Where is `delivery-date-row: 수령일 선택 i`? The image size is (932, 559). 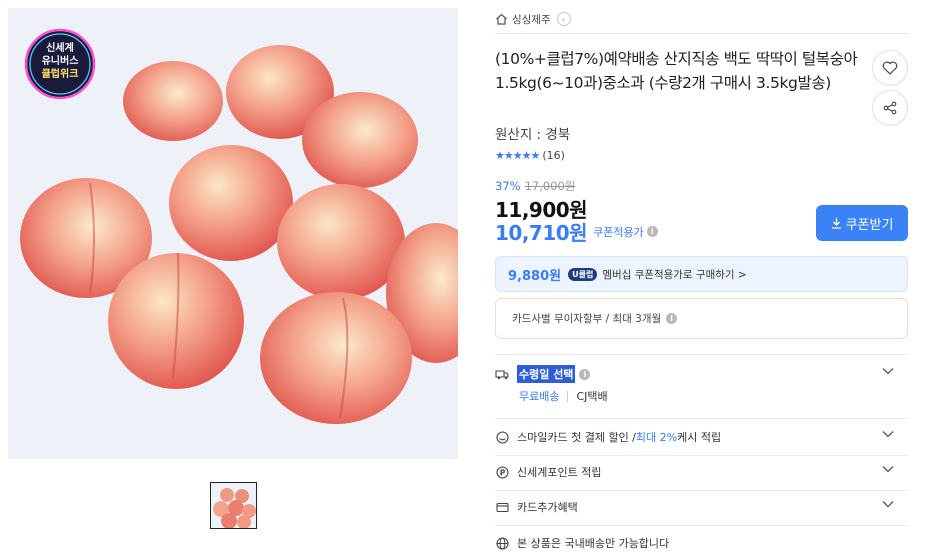 delivery-date-row: 수령일 선택 i is located at coordinates (701, 374).